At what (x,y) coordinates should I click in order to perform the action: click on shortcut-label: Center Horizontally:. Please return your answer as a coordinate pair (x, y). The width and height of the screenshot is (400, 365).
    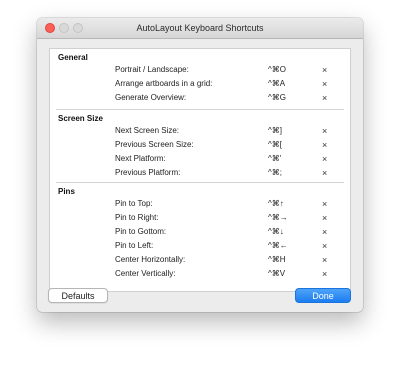
    Looking at the image, I should click on (150, 259).